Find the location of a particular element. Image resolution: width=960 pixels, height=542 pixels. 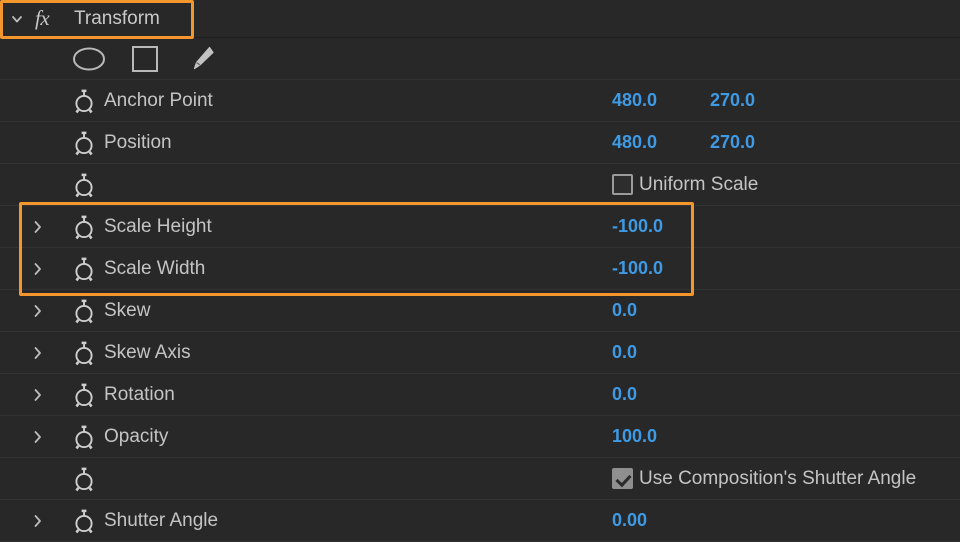

property-name-label: Rotation is located at coordinates (139, 394).